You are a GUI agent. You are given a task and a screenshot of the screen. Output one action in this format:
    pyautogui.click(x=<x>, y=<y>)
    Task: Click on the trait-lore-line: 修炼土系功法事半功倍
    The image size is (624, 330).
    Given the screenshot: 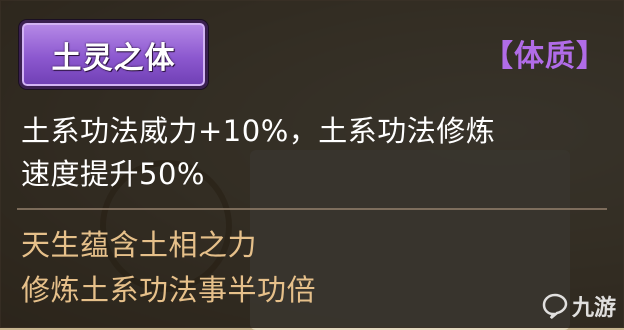 What is the action you would take?
    pyautogui.click(x=169, y=290)
    